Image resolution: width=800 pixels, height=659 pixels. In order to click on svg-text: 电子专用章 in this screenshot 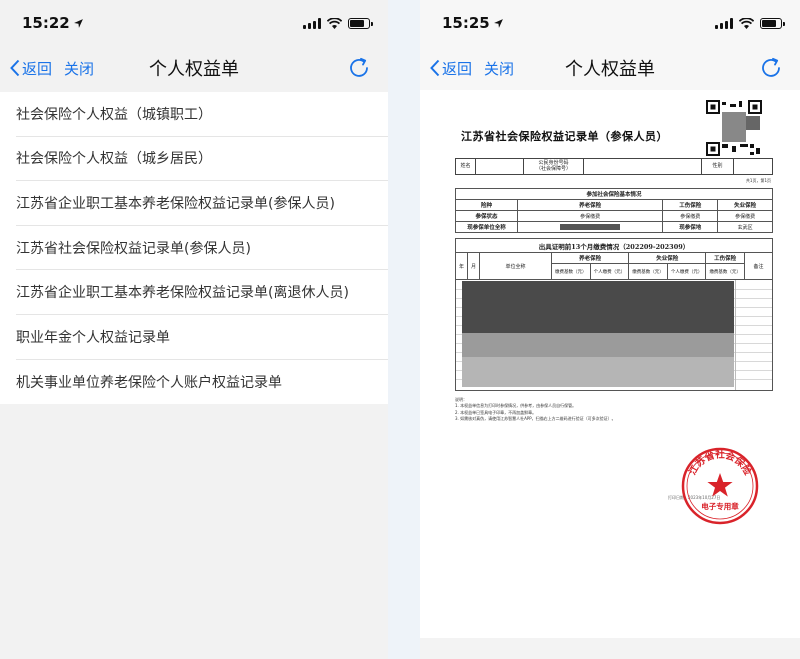, I will do `click(720, 506)`.